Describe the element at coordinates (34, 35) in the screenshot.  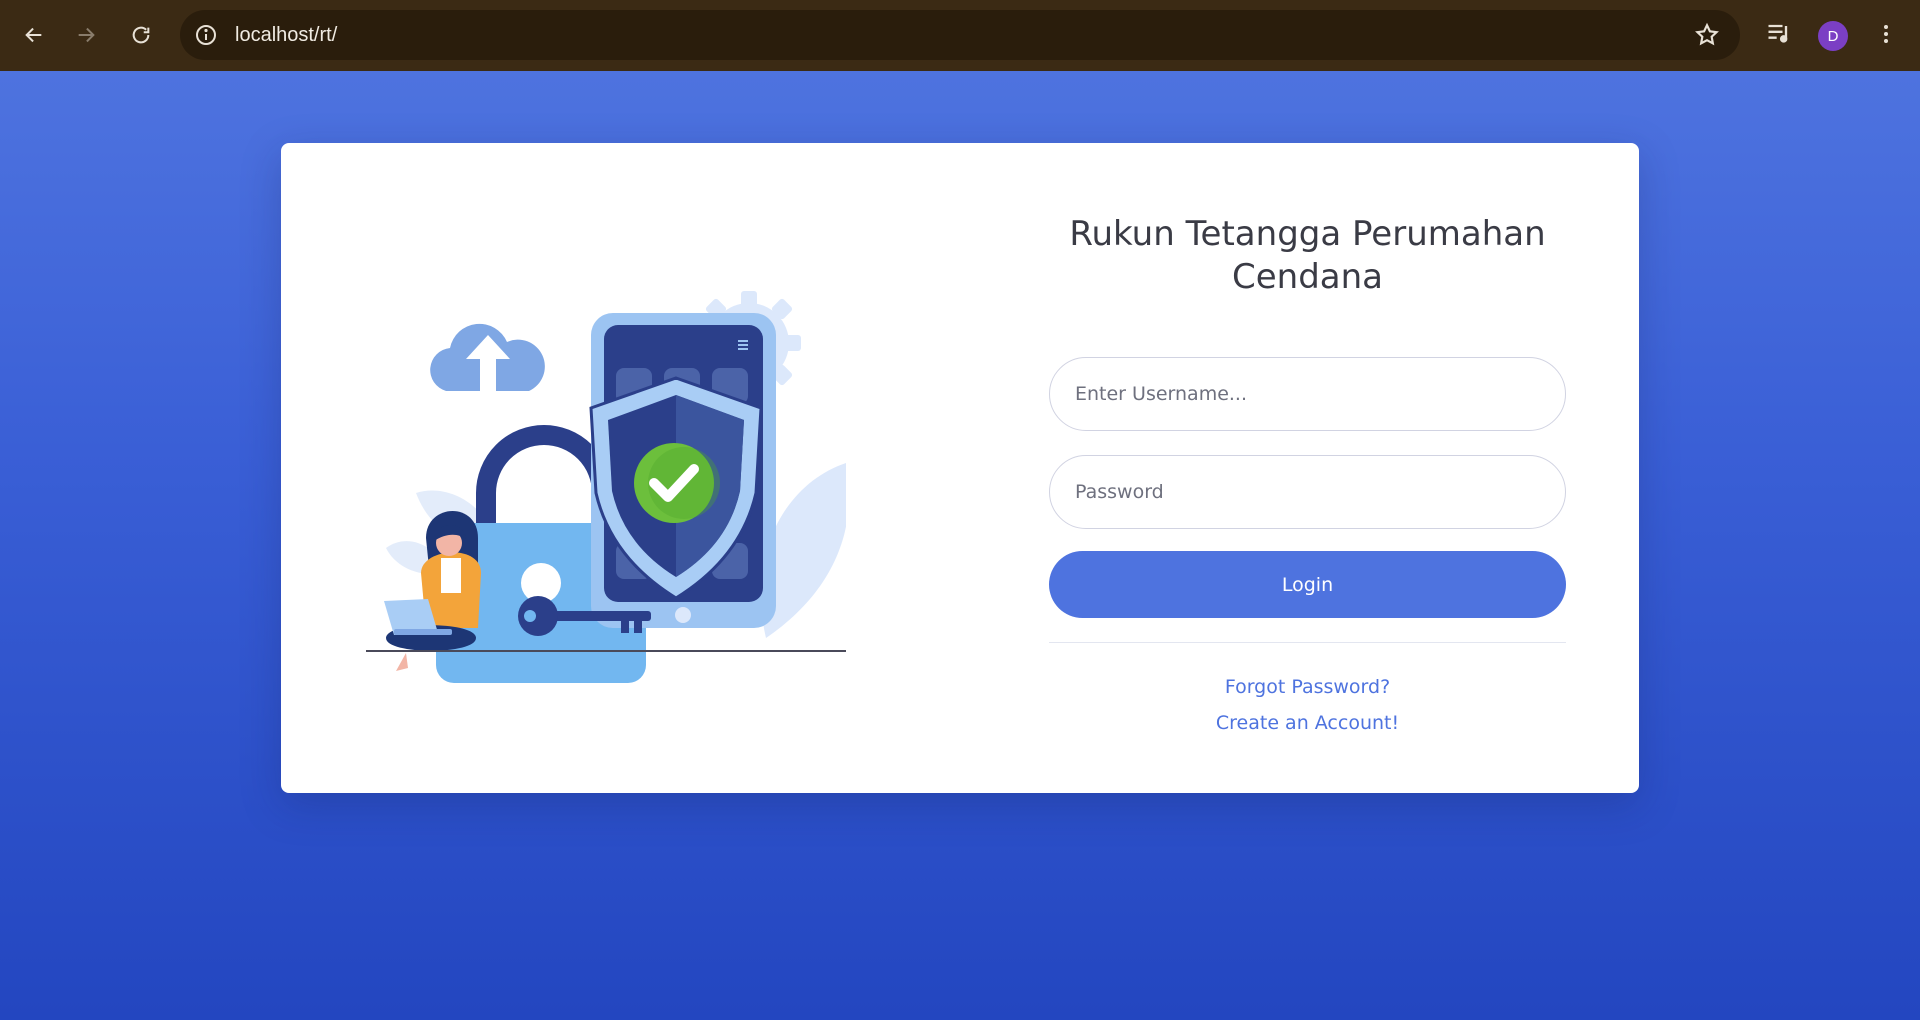
I see `back-icon` at that location.